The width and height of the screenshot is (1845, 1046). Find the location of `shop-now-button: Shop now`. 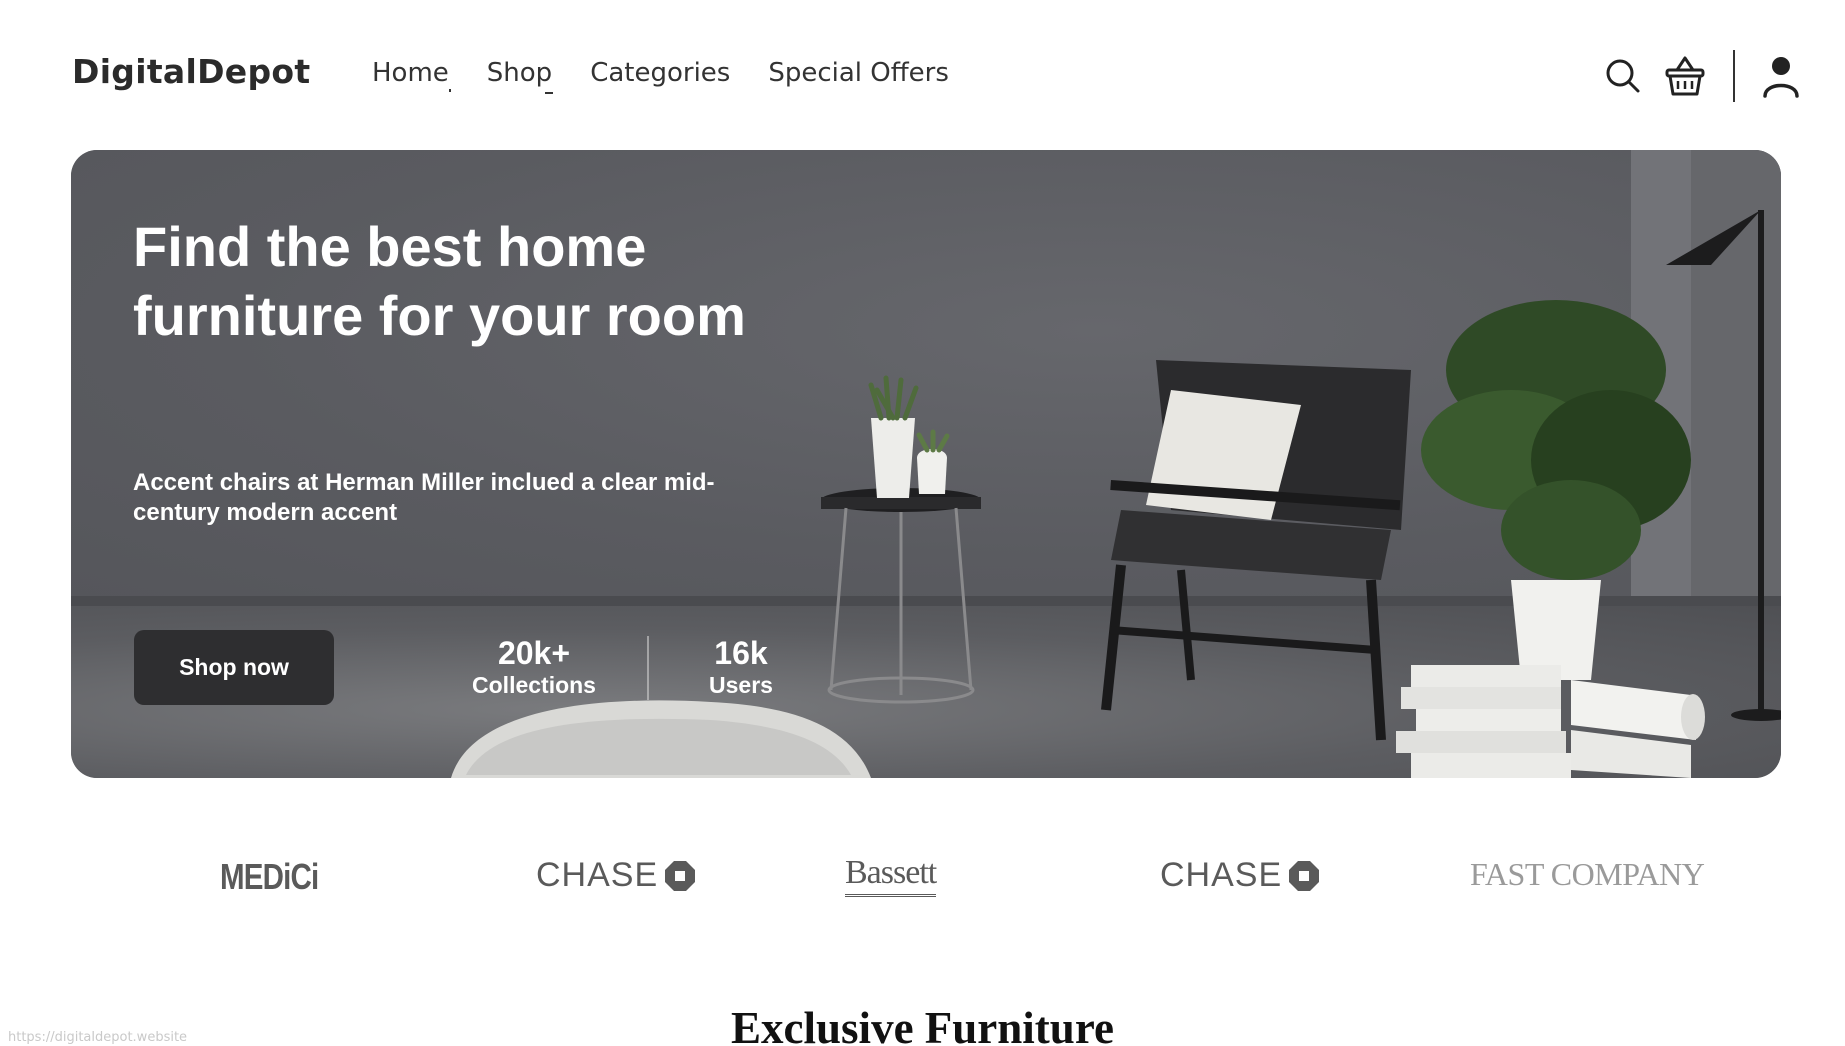

shop-now-button: Shop now is located at coordinates (234, 667).